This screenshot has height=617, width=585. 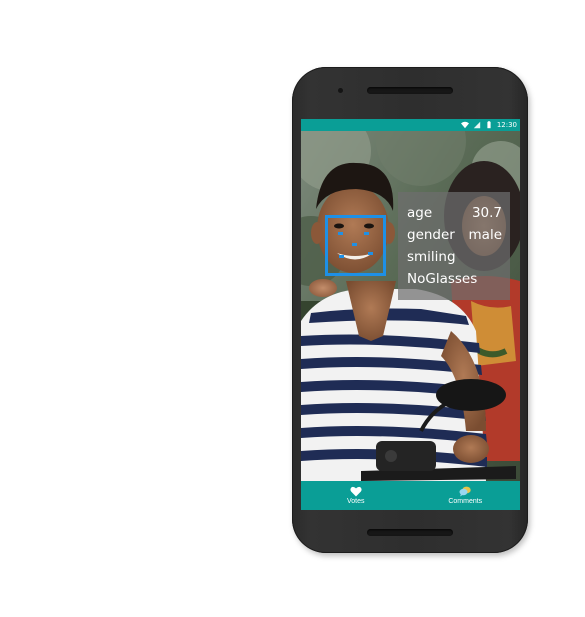 I want to click on comments-label: Comments, so click(x=465, y=501).